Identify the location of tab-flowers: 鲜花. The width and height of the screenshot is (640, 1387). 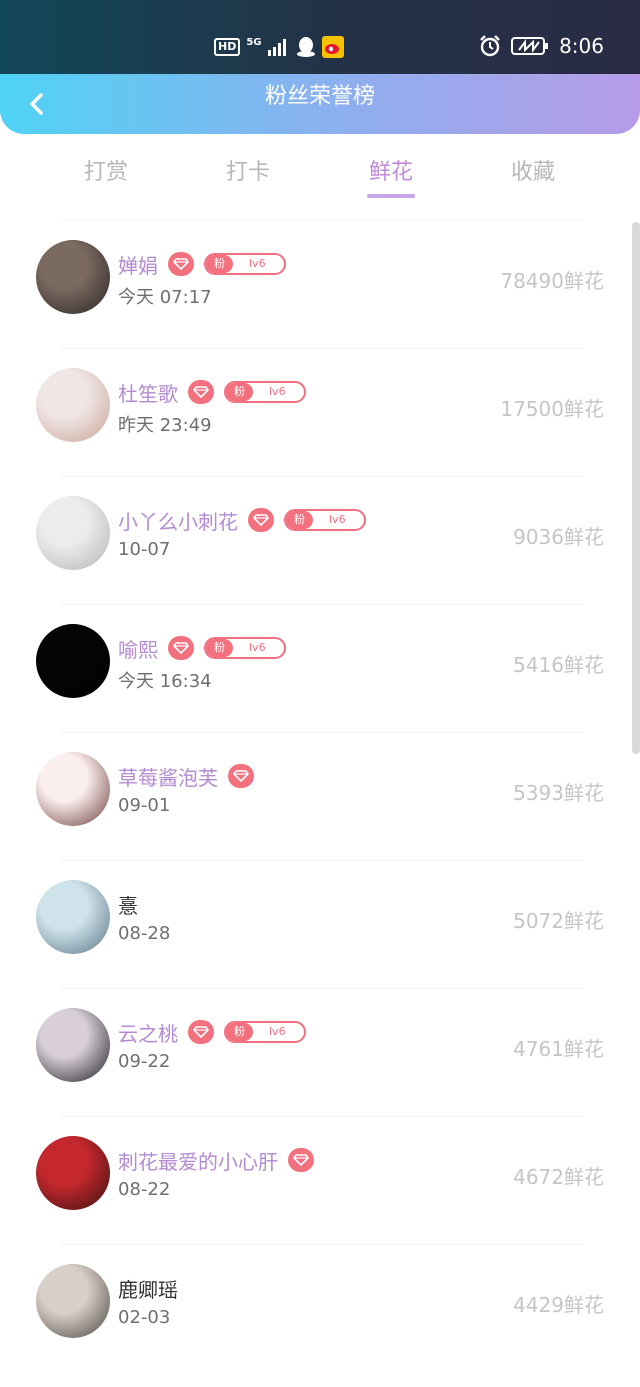
(391, 176).